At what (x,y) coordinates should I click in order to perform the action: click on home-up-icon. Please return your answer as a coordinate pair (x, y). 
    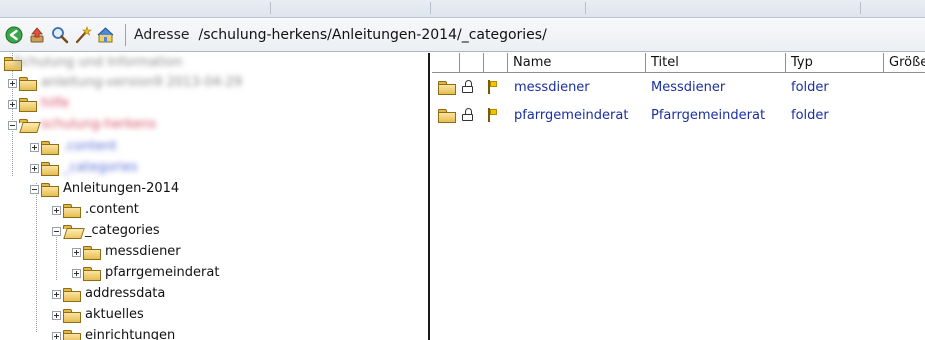
    Looking at the image, I should click on (106, 35).